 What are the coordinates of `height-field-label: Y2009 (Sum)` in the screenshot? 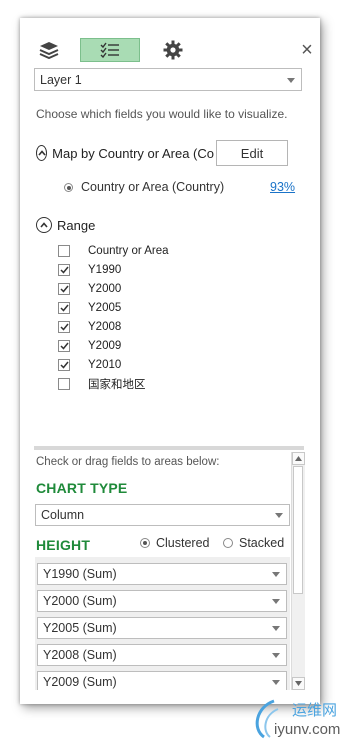 It's located at (80, 682).